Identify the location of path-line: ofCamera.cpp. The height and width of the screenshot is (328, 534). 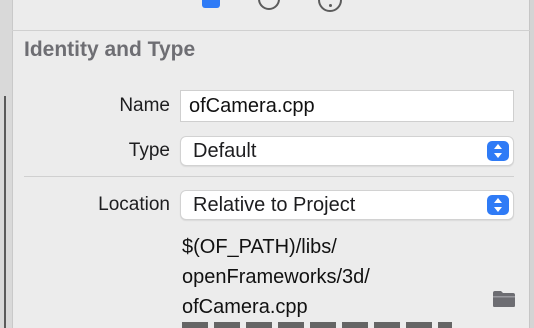
(245, 307).